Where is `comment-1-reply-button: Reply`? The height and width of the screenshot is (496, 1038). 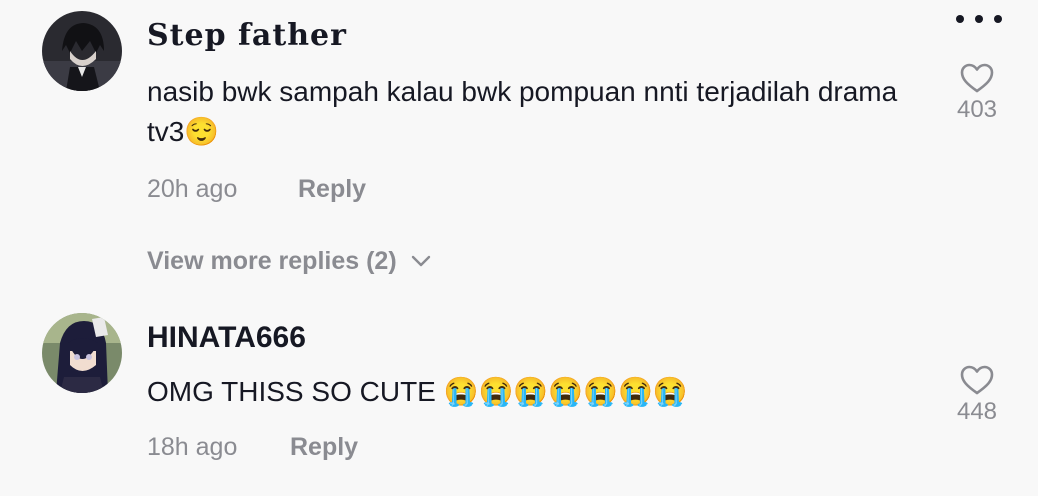
comment-1-reply-button: Reply is located at coordinates (332, 189).